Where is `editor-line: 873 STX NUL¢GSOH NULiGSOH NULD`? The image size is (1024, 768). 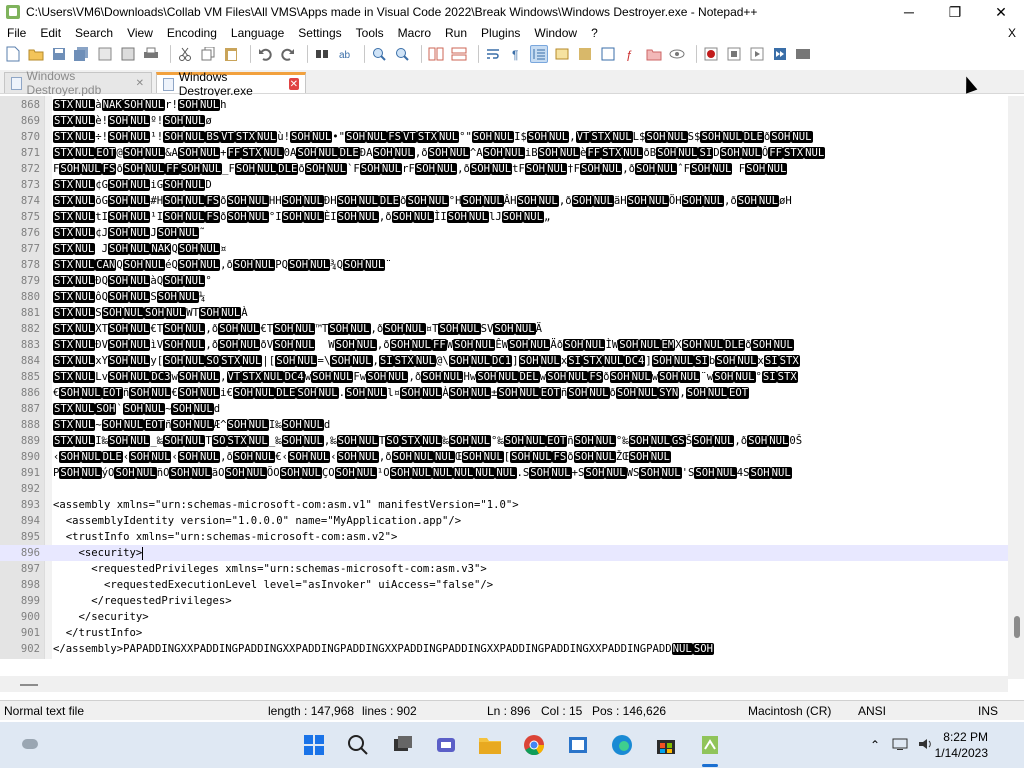 editor-line: 873 STX NUL¢GSOH NULiGSOH NULD is located at coordinates (509, 185).